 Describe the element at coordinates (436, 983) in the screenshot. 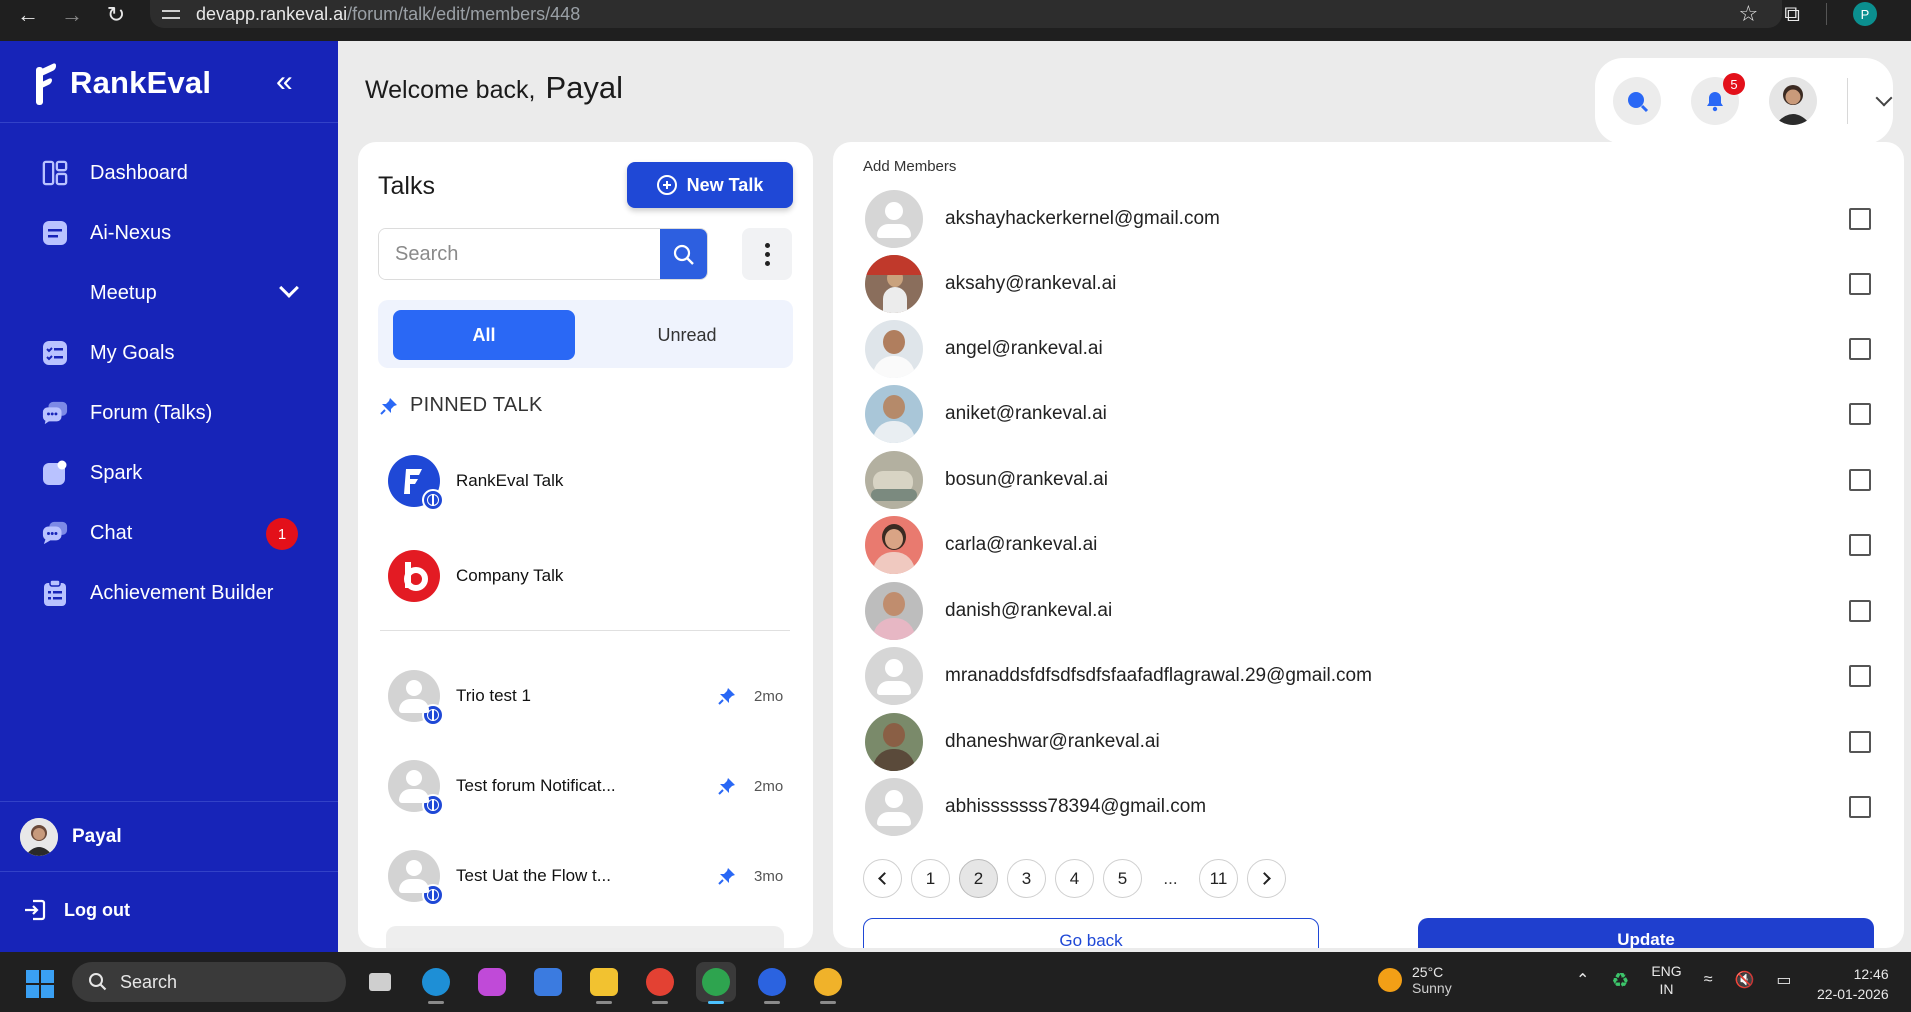

I see `edge-browser-icon` at that location.